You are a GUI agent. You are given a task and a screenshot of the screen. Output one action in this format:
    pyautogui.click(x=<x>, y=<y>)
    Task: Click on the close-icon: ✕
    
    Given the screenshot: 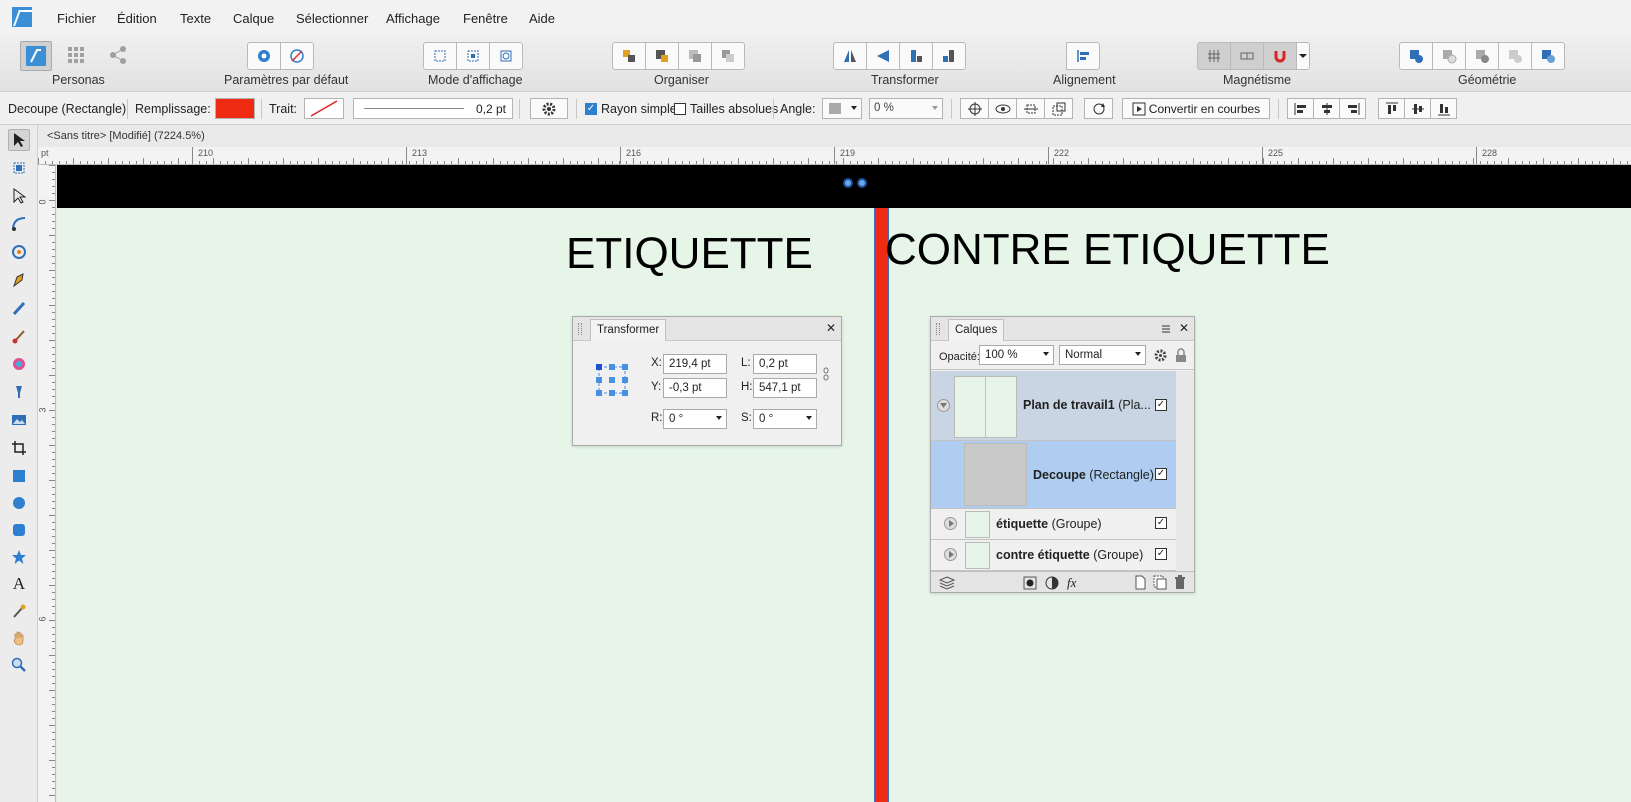 What is the action you would take?
    pyautogui.click(x=1184, y=328)
    